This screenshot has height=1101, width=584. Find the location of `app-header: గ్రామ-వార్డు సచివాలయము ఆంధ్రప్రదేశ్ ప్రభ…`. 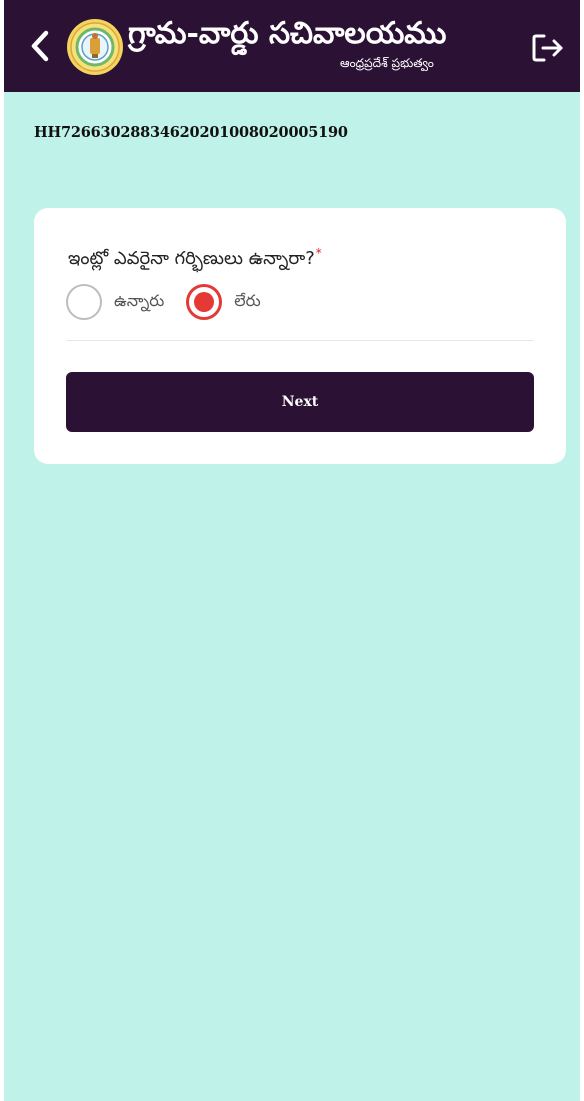

app-header: గ్రామ-వార్డు సచివాలయము ఆంధ్రప్రదేశ్ ప్రభ… is located at coordinates (292, 46).